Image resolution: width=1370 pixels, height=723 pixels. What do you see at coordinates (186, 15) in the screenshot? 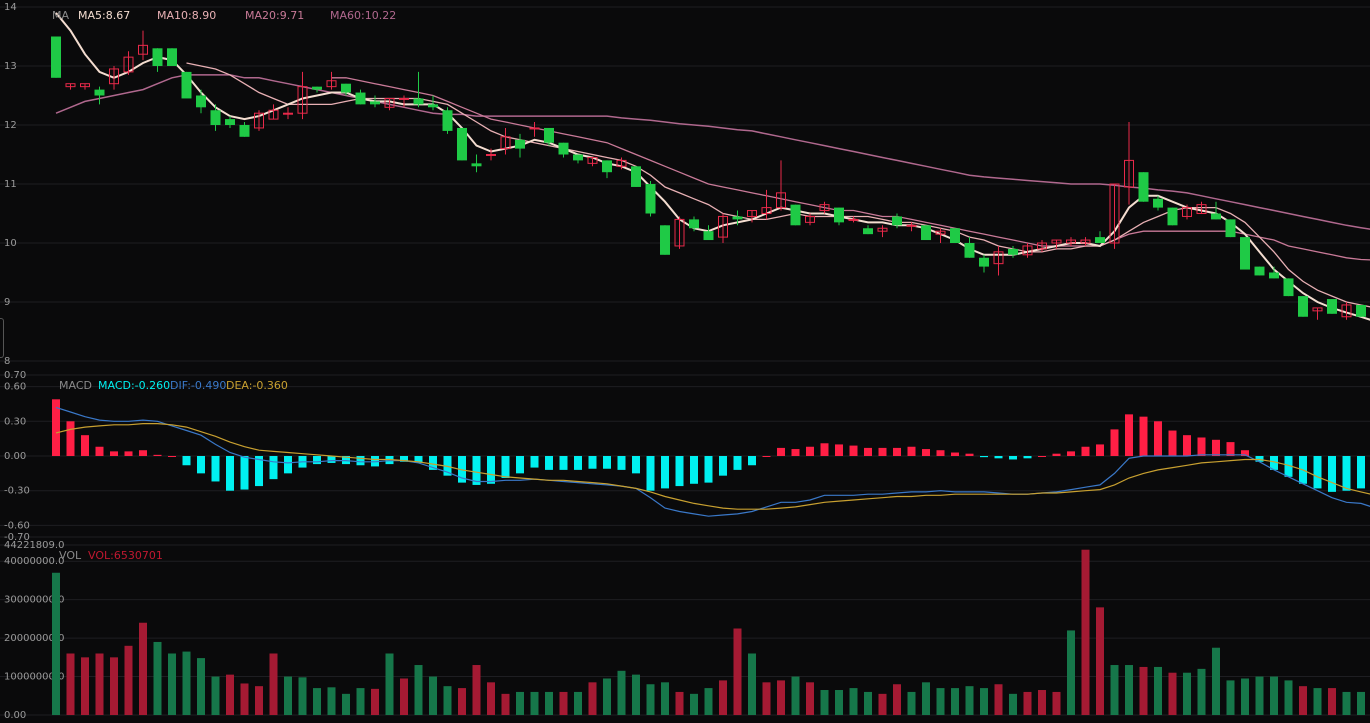
I see `ma10-legend: MA10:8.90` at bounding box center [186, 15].